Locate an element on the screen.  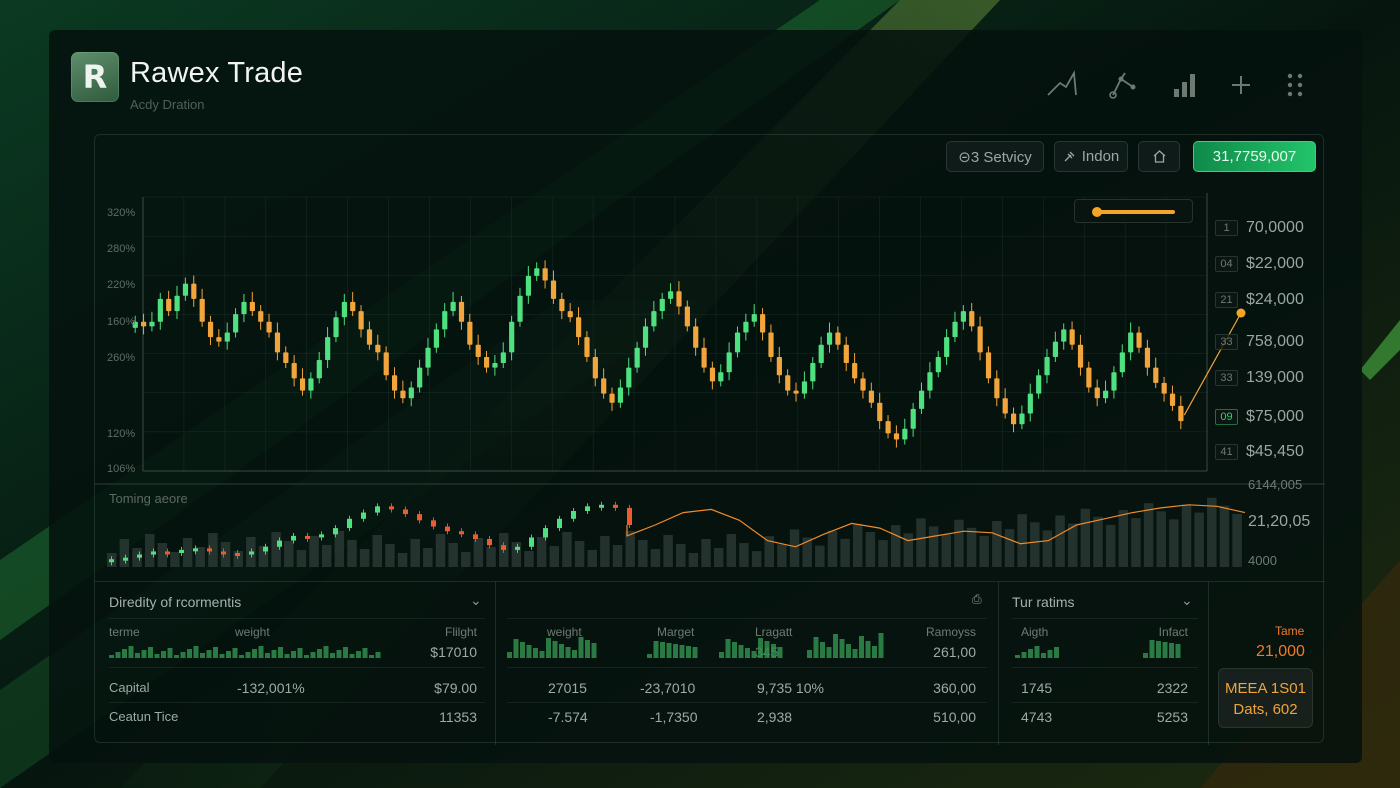
grip-icon is located at coordinates (1295, 85).